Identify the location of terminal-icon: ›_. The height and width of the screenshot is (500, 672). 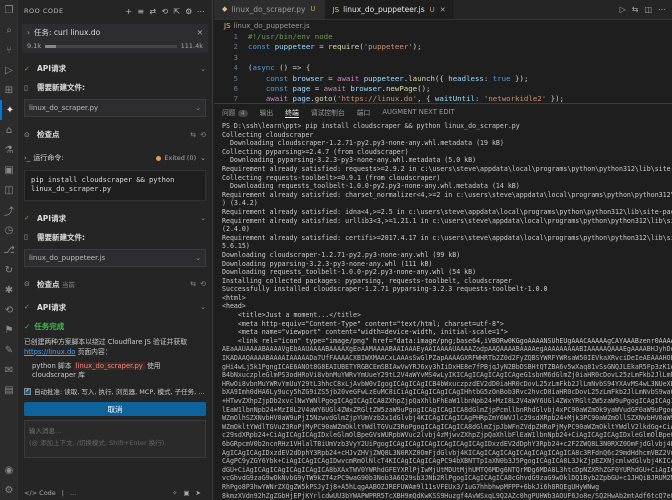
(27, 158).